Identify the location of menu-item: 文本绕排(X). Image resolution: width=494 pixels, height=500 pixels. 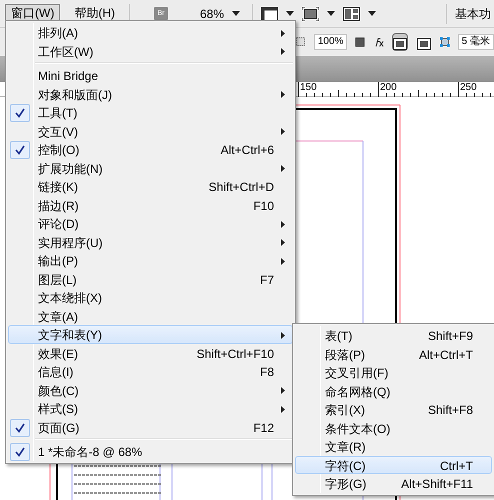
(150, 297).